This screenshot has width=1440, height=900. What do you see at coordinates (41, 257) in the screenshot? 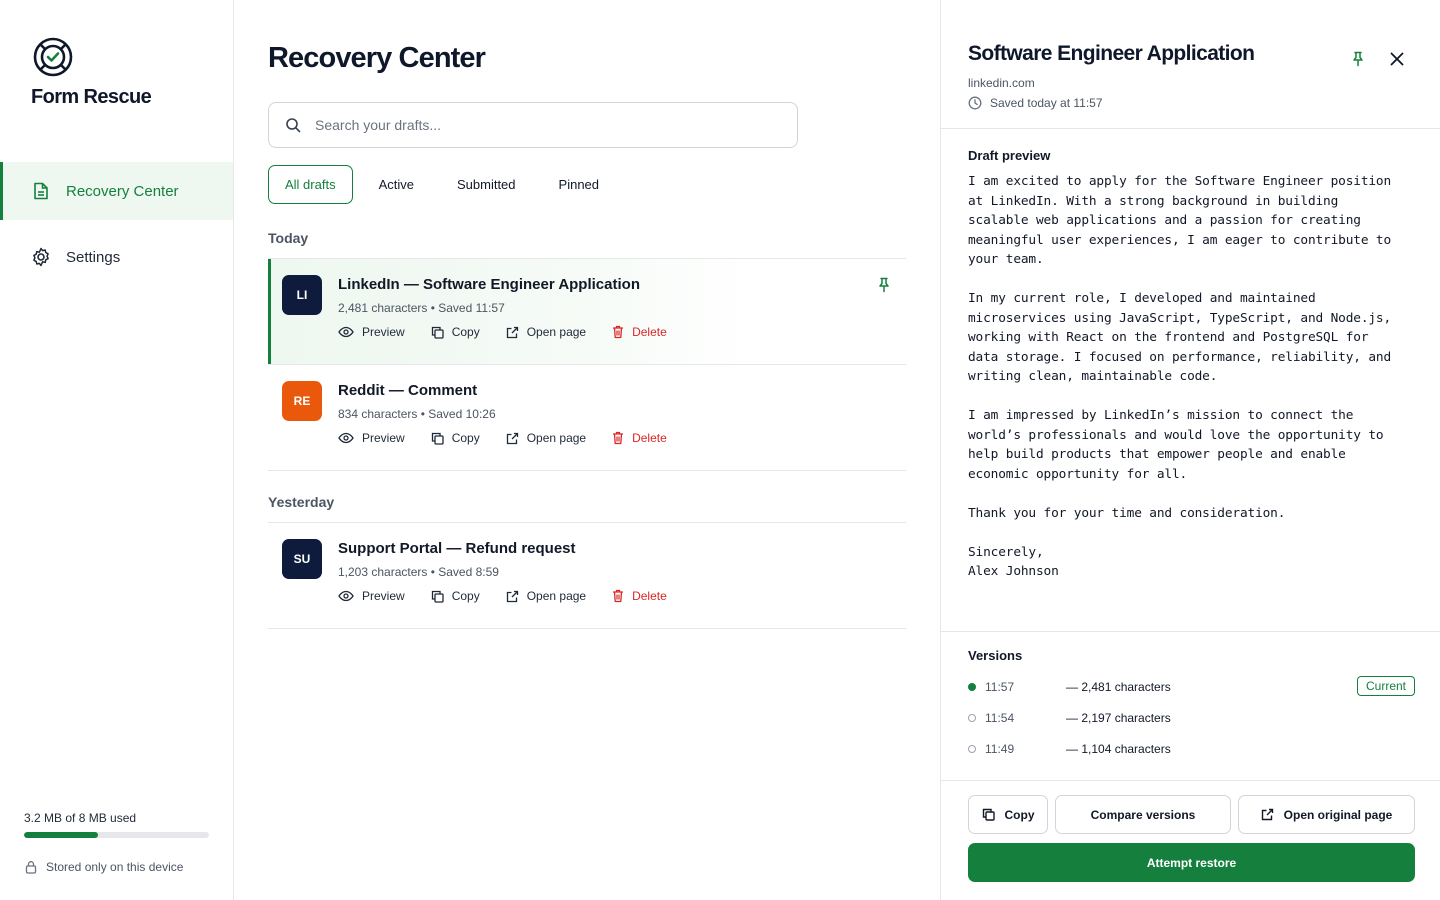
I see `gear-icon` at bounding box center [41, 257].